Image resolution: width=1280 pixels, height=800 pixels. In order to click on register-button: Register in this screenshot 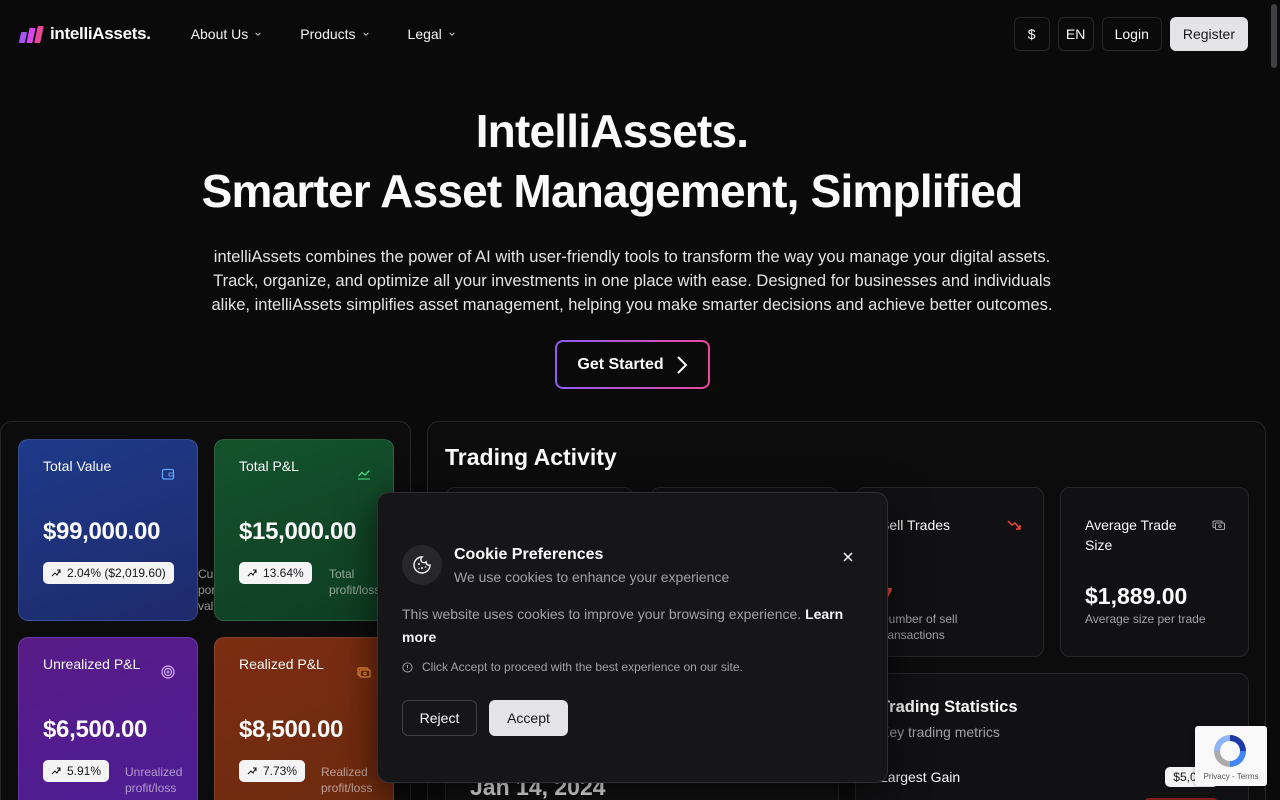, I will do `click(1208, 34)`.